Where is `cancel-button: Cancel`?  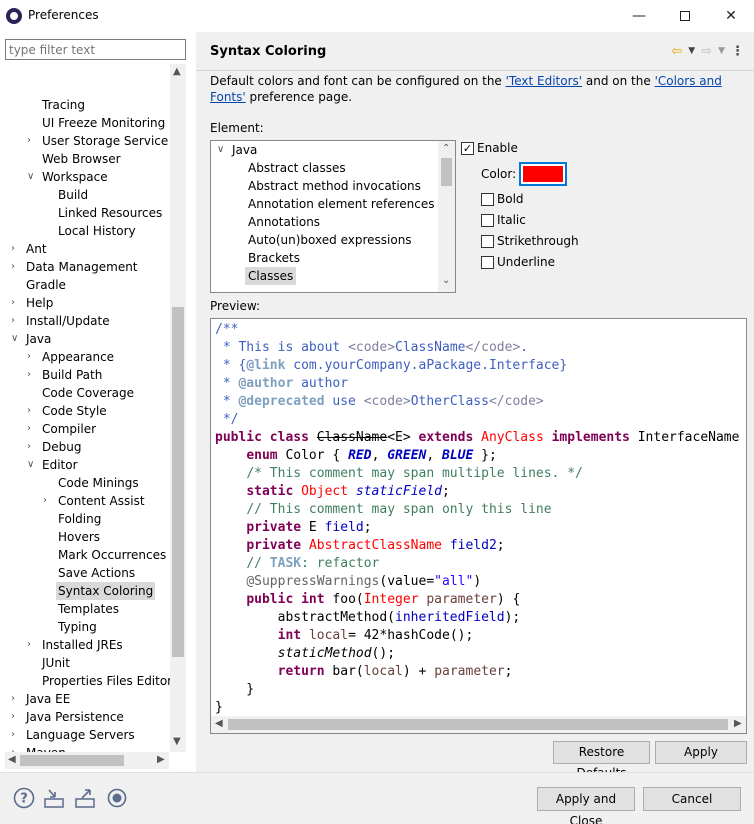 cancel-button: Cancel is located at coordinates (692, 799).